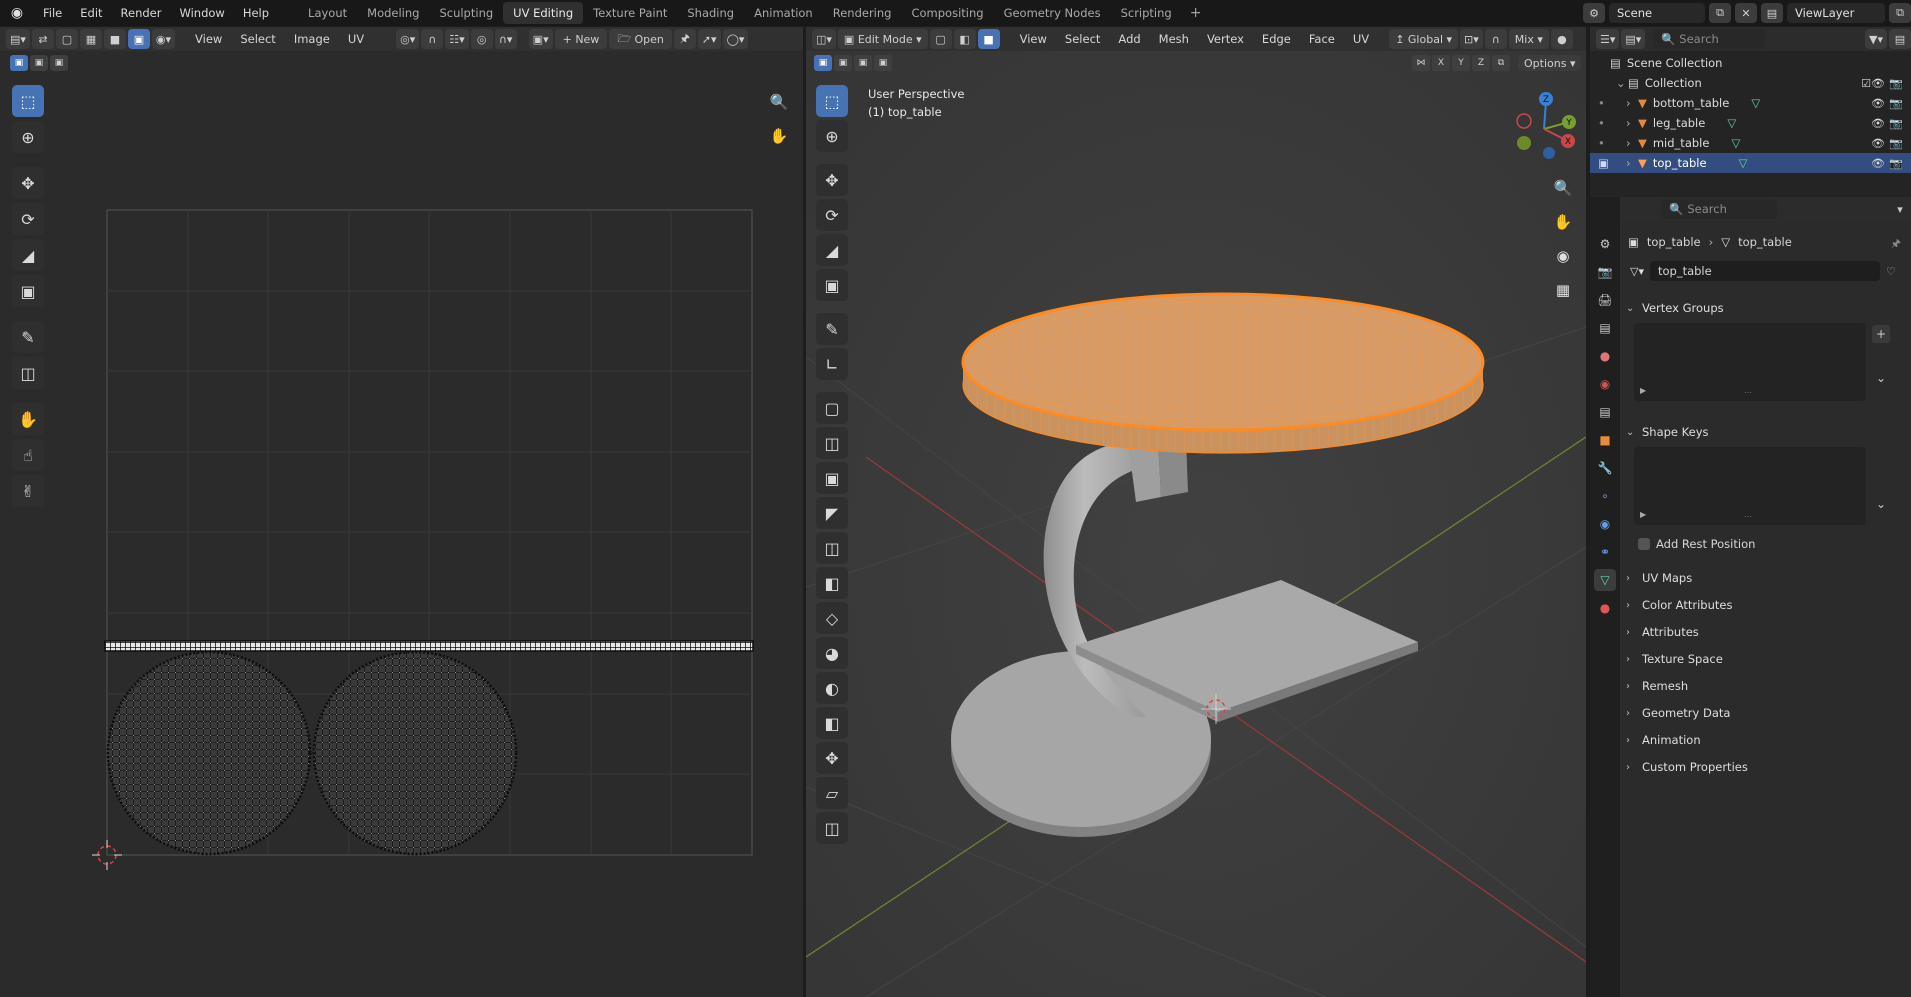  I want to click on scene-icon: ⚙, so click(1594, 13).